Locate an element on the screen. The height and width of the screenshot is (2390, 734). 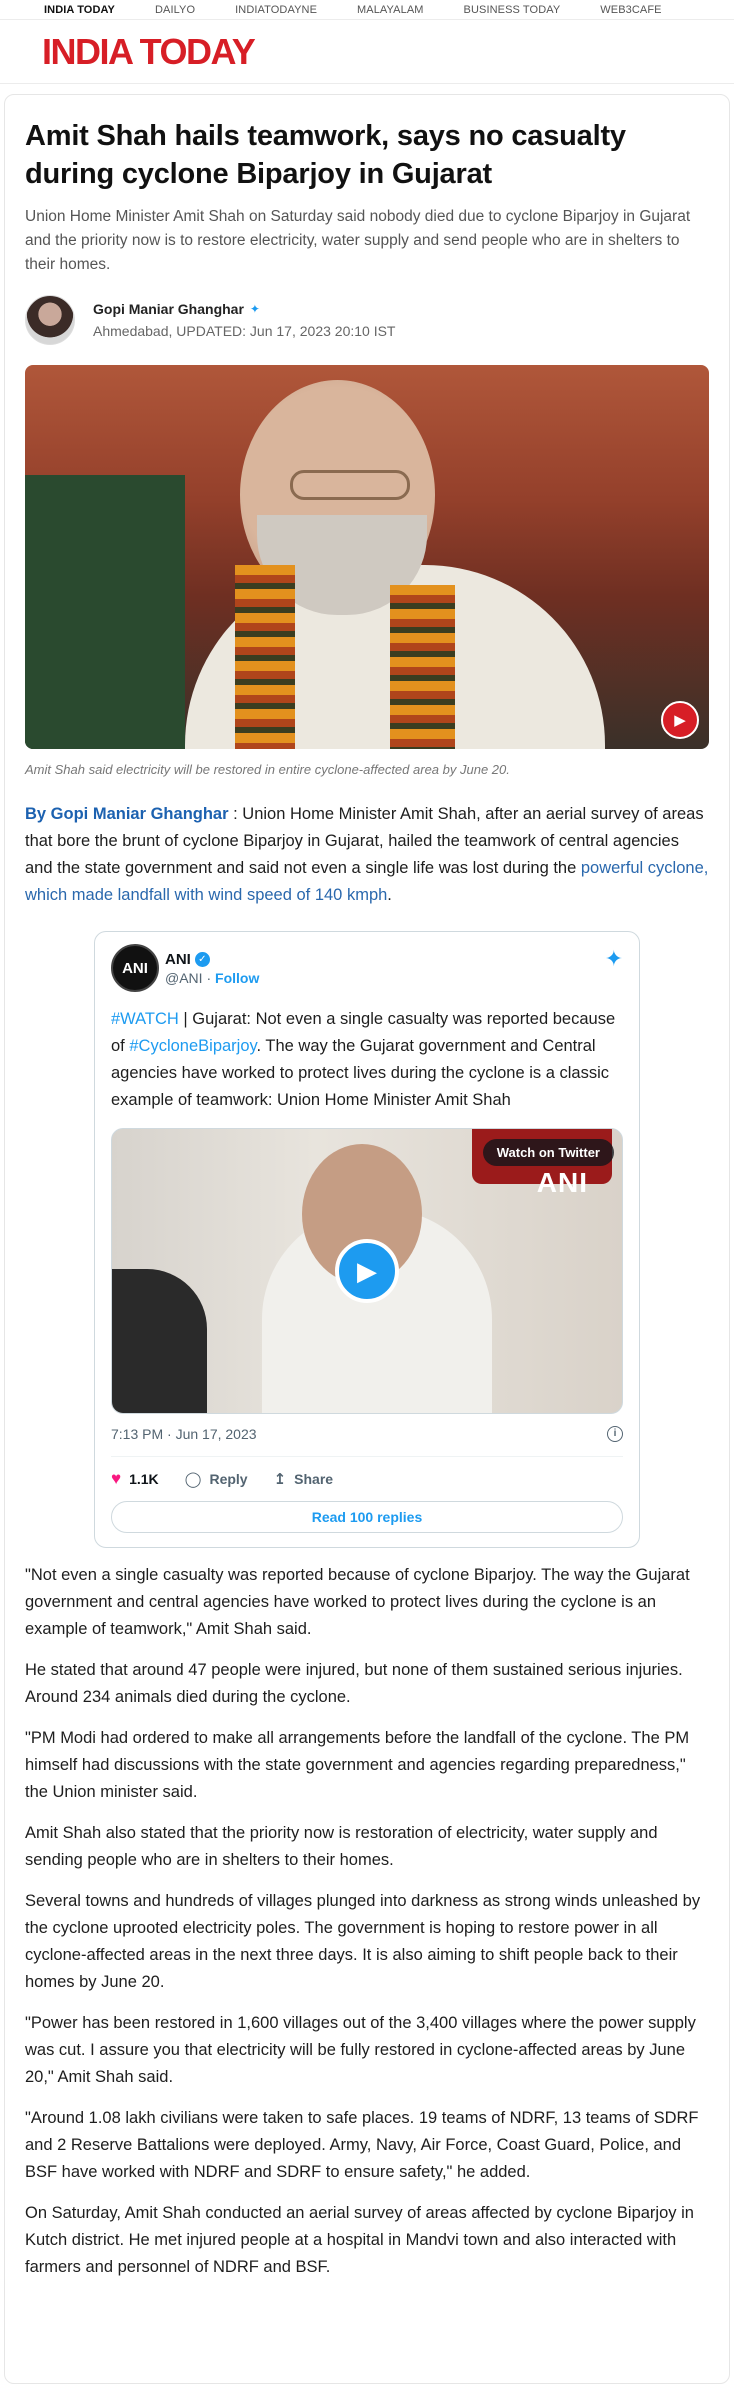
tweet-handle-row: @ANI · Follow is located at coordinates (212, 977).